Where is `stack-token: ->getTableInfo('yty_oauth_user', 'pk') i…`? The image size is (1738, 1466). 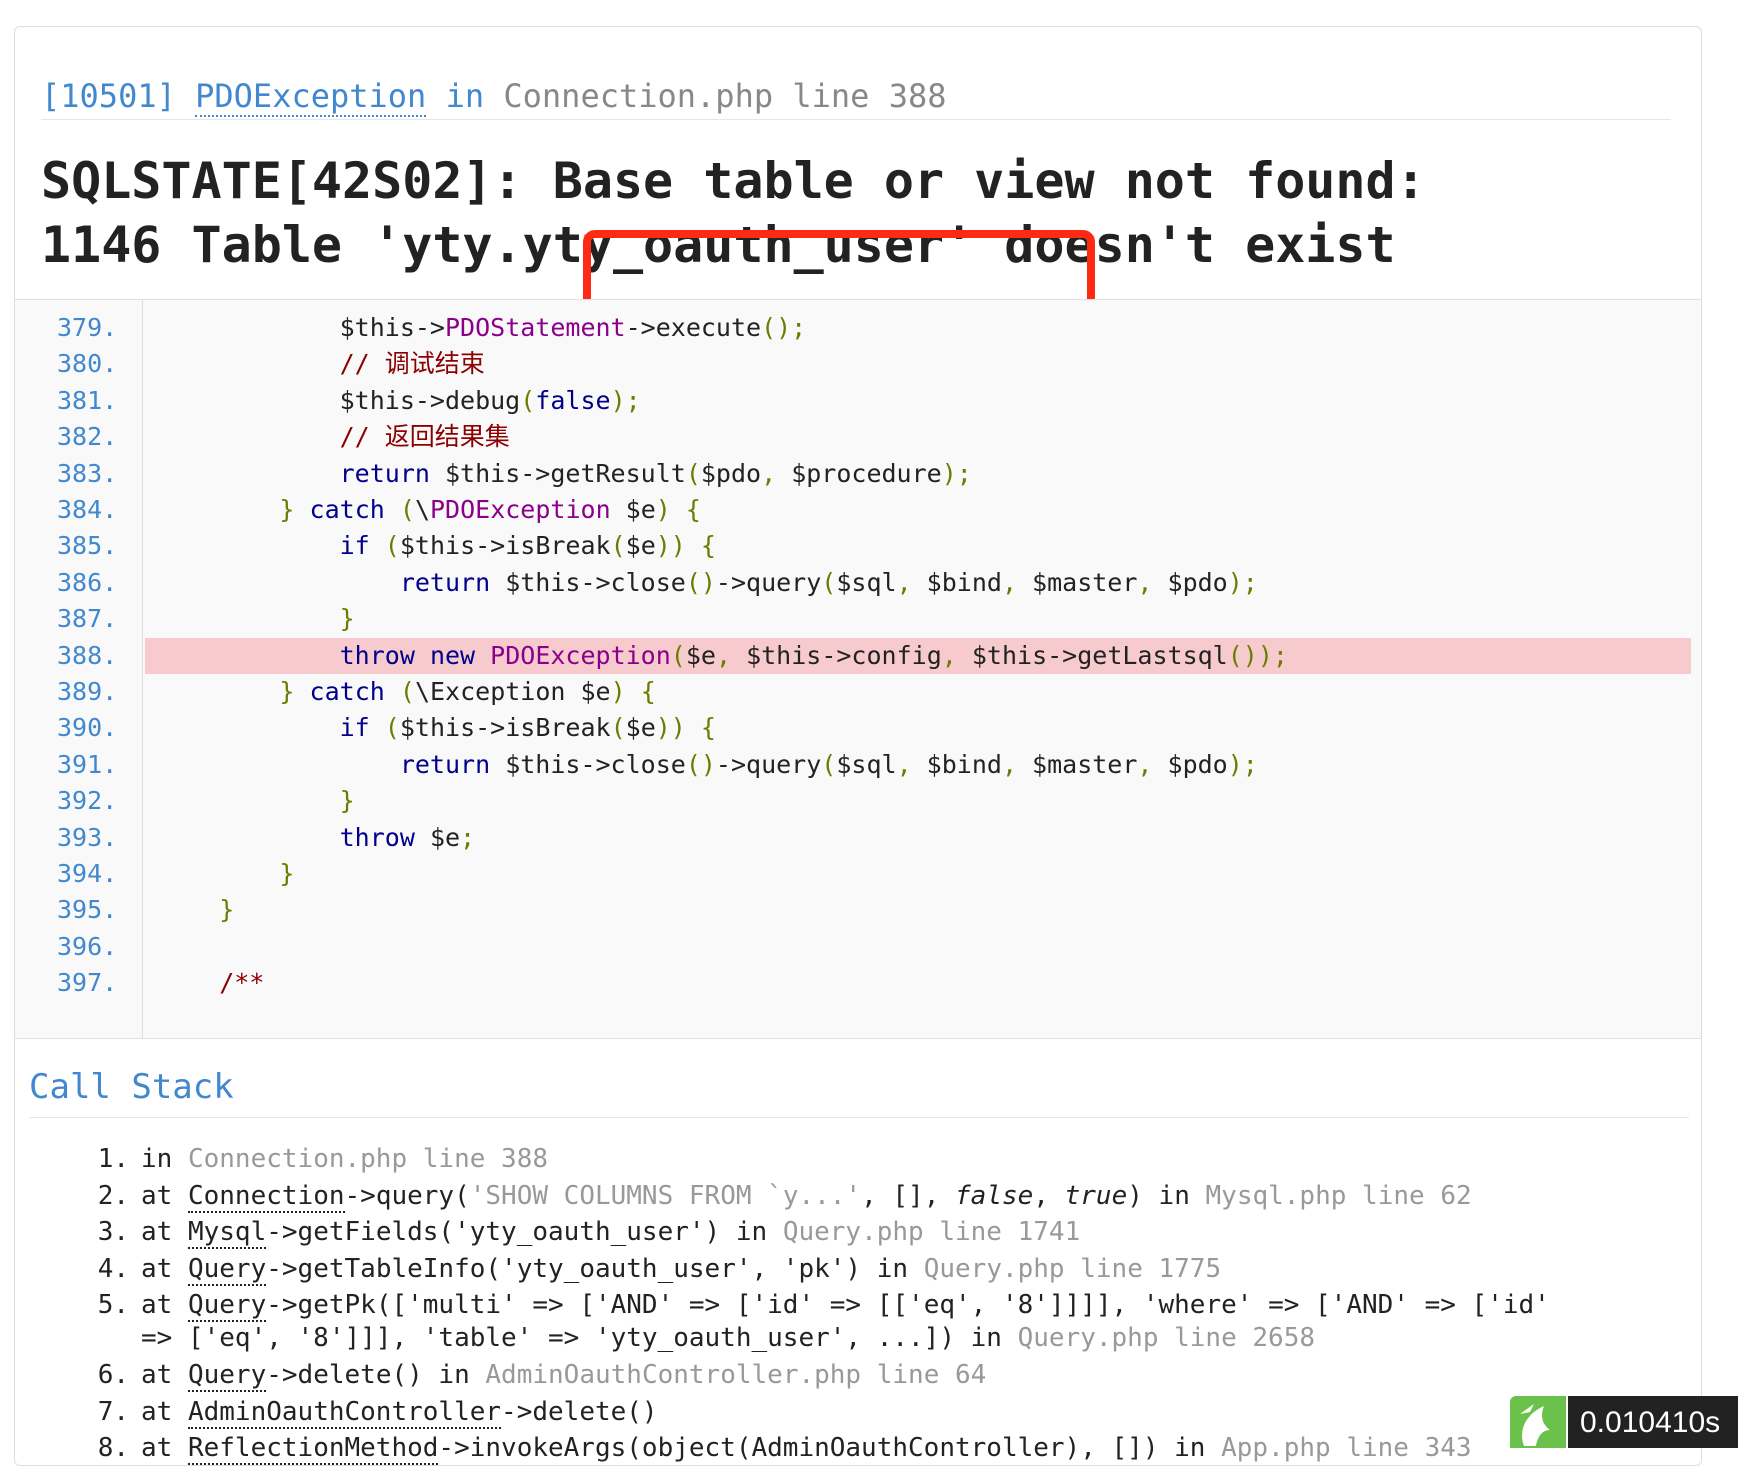 stack-token: ->getTableInfo('yty_oauth_user', 'pk') i… is located at coordinates (595, 1268).